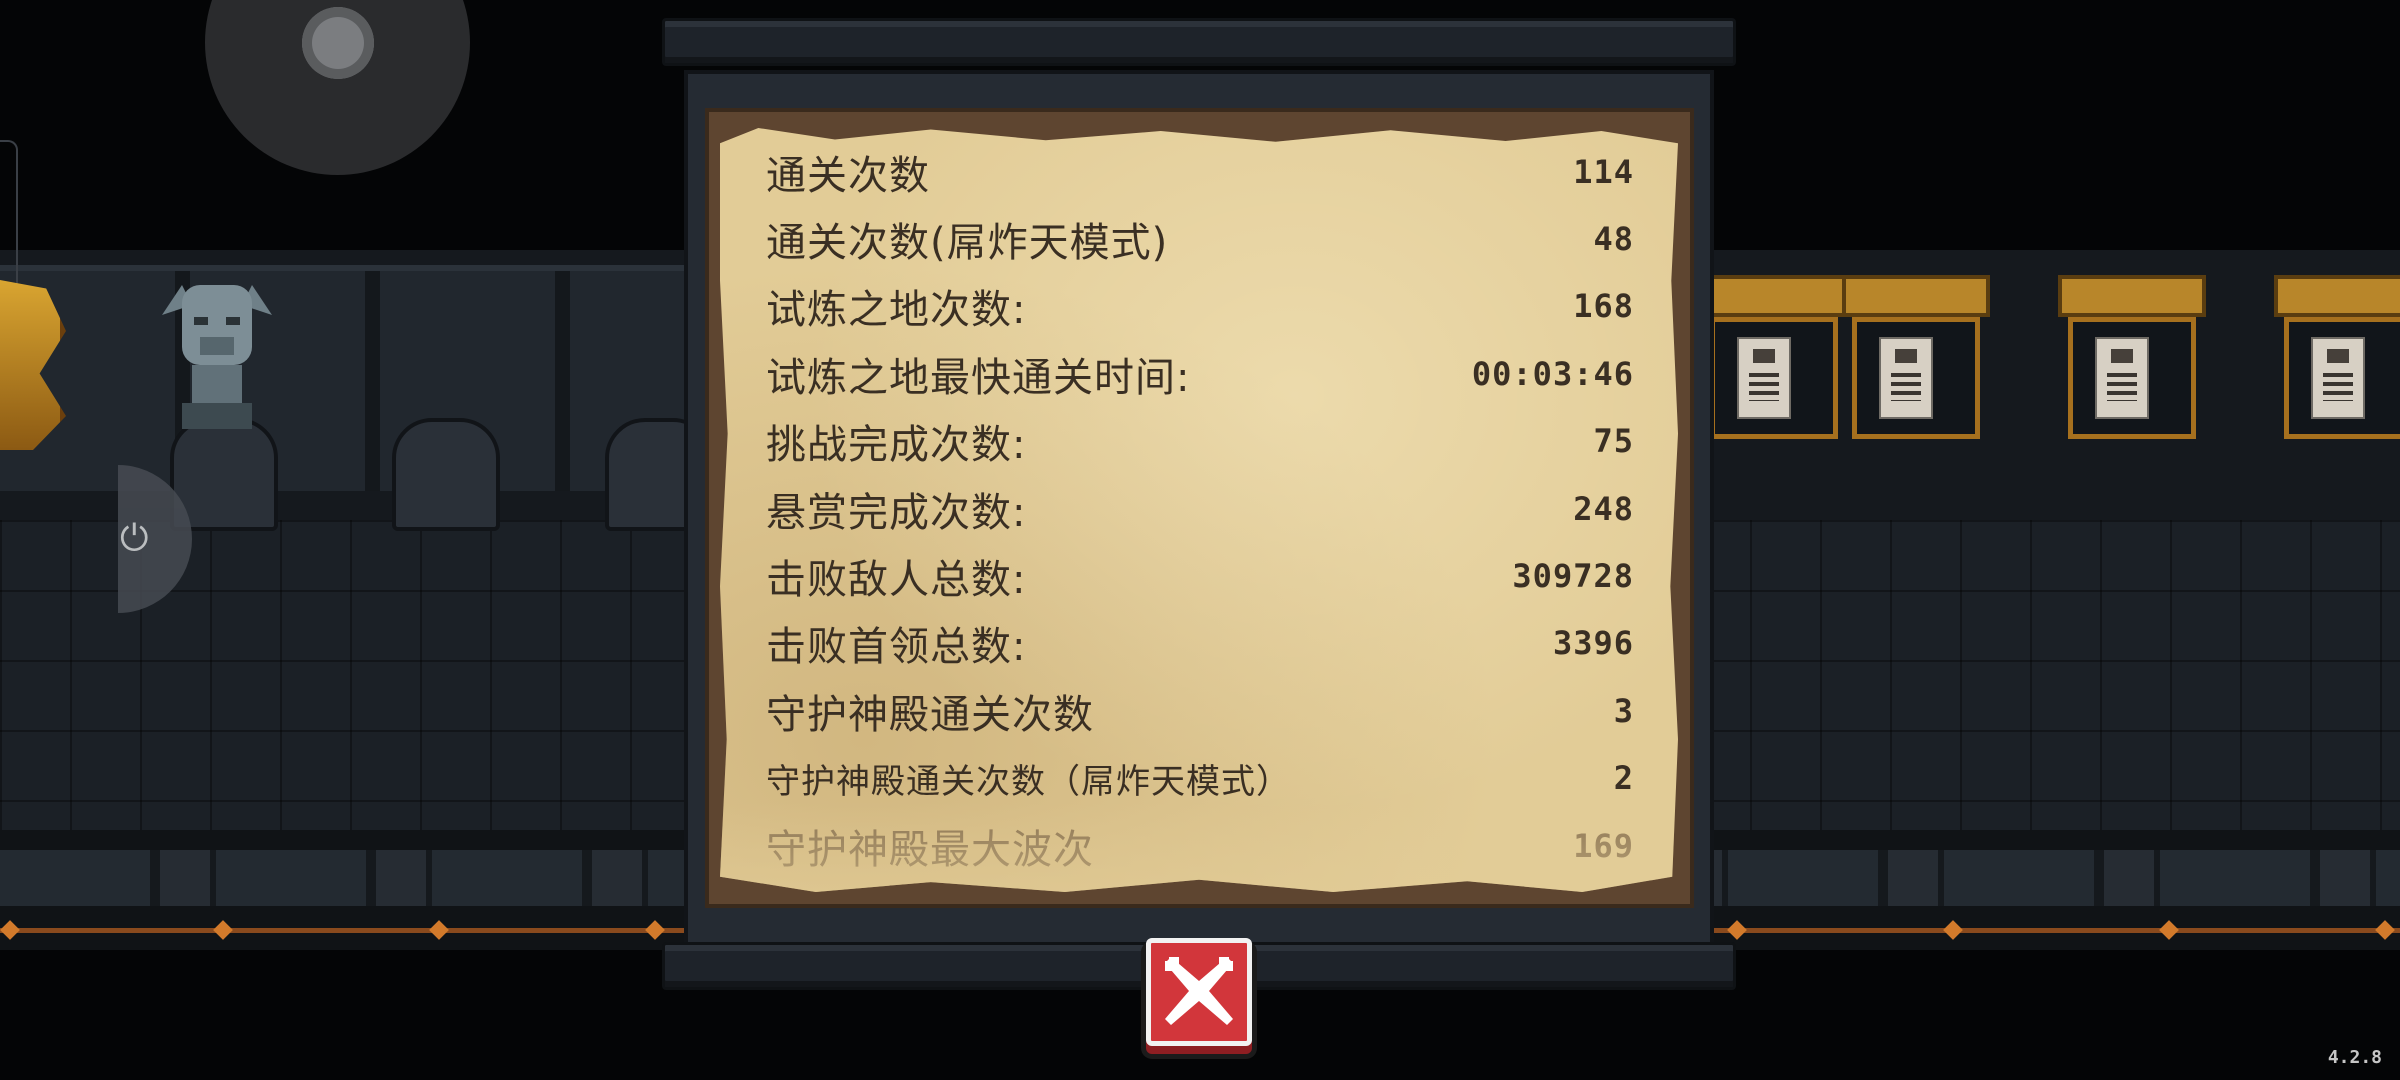  I want to click on interact-icon: ⏻, so click(134, 538).